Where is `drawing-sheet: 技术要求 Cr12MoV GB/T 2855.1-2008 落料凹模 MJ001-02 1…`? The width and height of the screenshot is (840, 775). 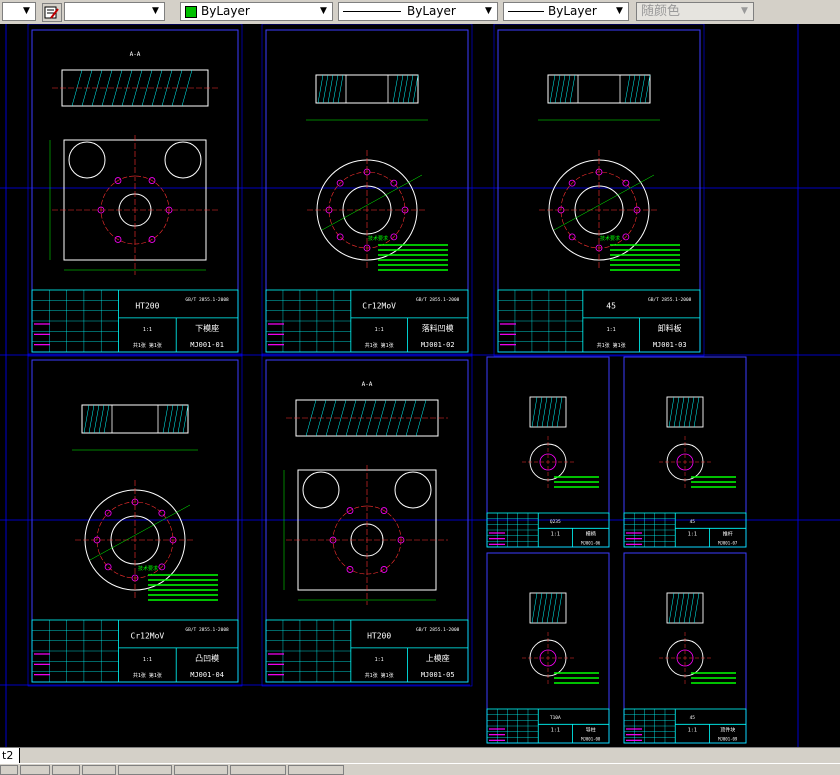
drawing-sheet: 技术要求 Cr12MoV GB/T 2855.1-2008 落料凹模 MJ001-02 1… is located at coordinates (367, 190).